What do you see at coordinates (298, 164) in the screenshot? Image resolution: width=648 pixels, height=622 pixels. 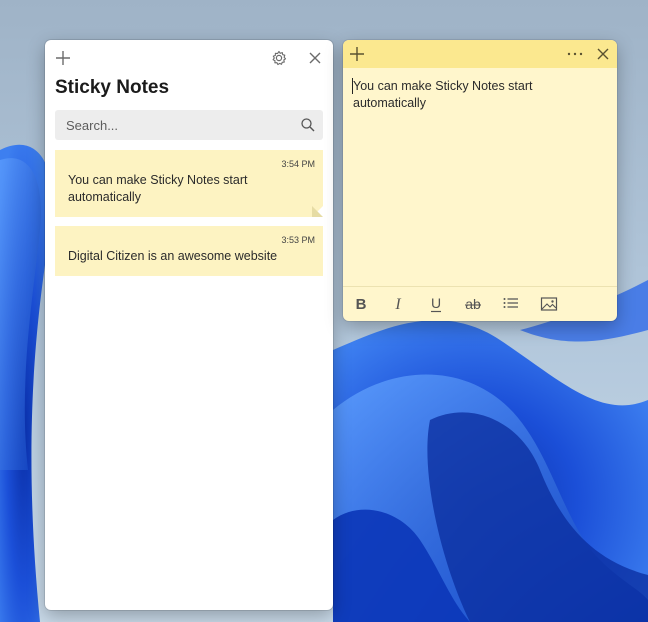 I see `note-timestamp: 3:54 PM` at bounding box center [298, 164].